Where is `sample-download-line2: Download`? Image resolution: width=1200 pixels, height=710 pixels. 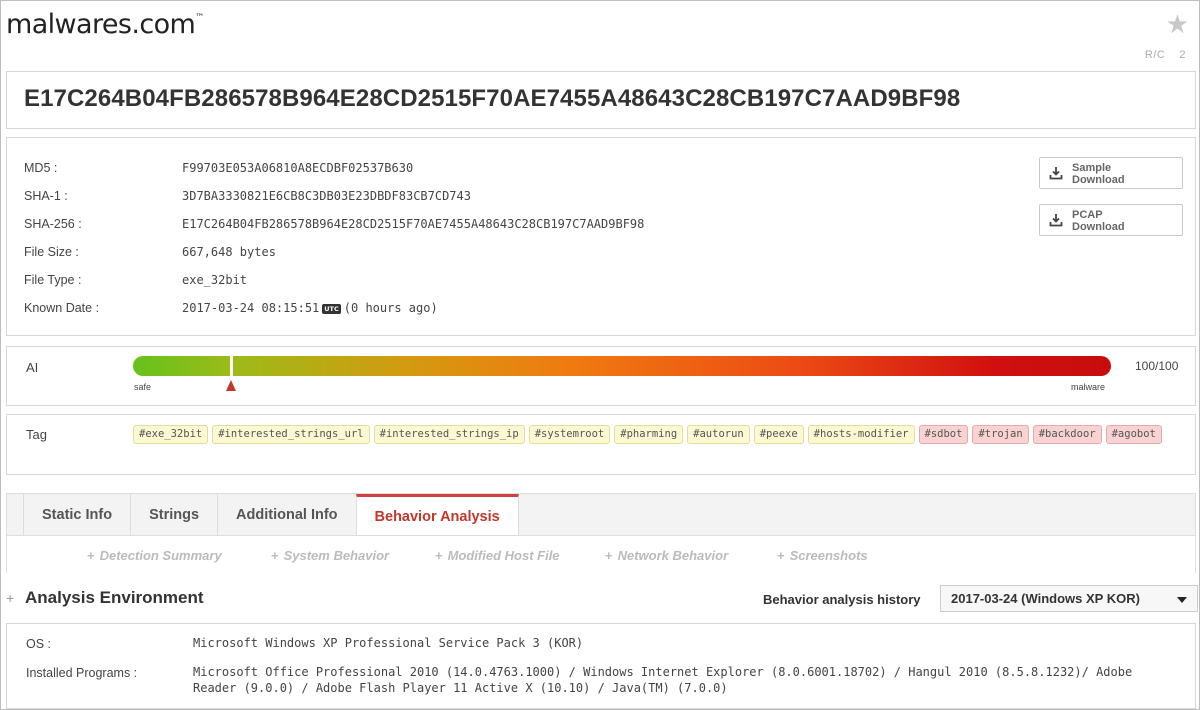 sample-download-line2: Download is located at coordinates (1098, 180).